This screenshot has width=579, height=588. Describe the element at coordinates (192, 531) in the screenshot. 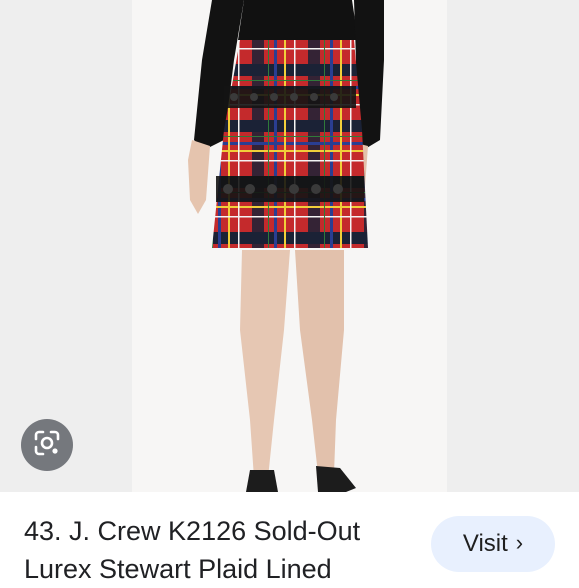

I see `result-title-line1: 43. J. Crew K2126 Sold-Out` at that location.